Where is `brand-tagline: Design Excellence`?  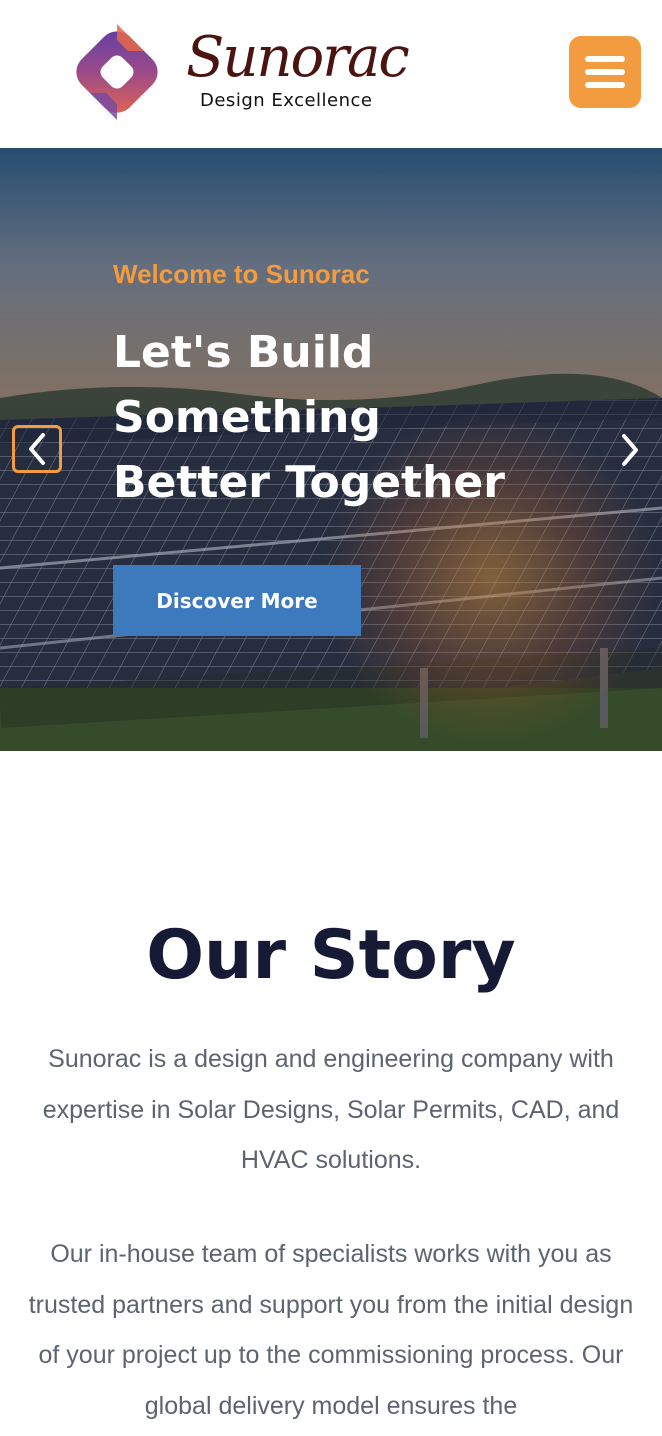
brand-tagline: Design Excellence is located at coordinates (286, 100).